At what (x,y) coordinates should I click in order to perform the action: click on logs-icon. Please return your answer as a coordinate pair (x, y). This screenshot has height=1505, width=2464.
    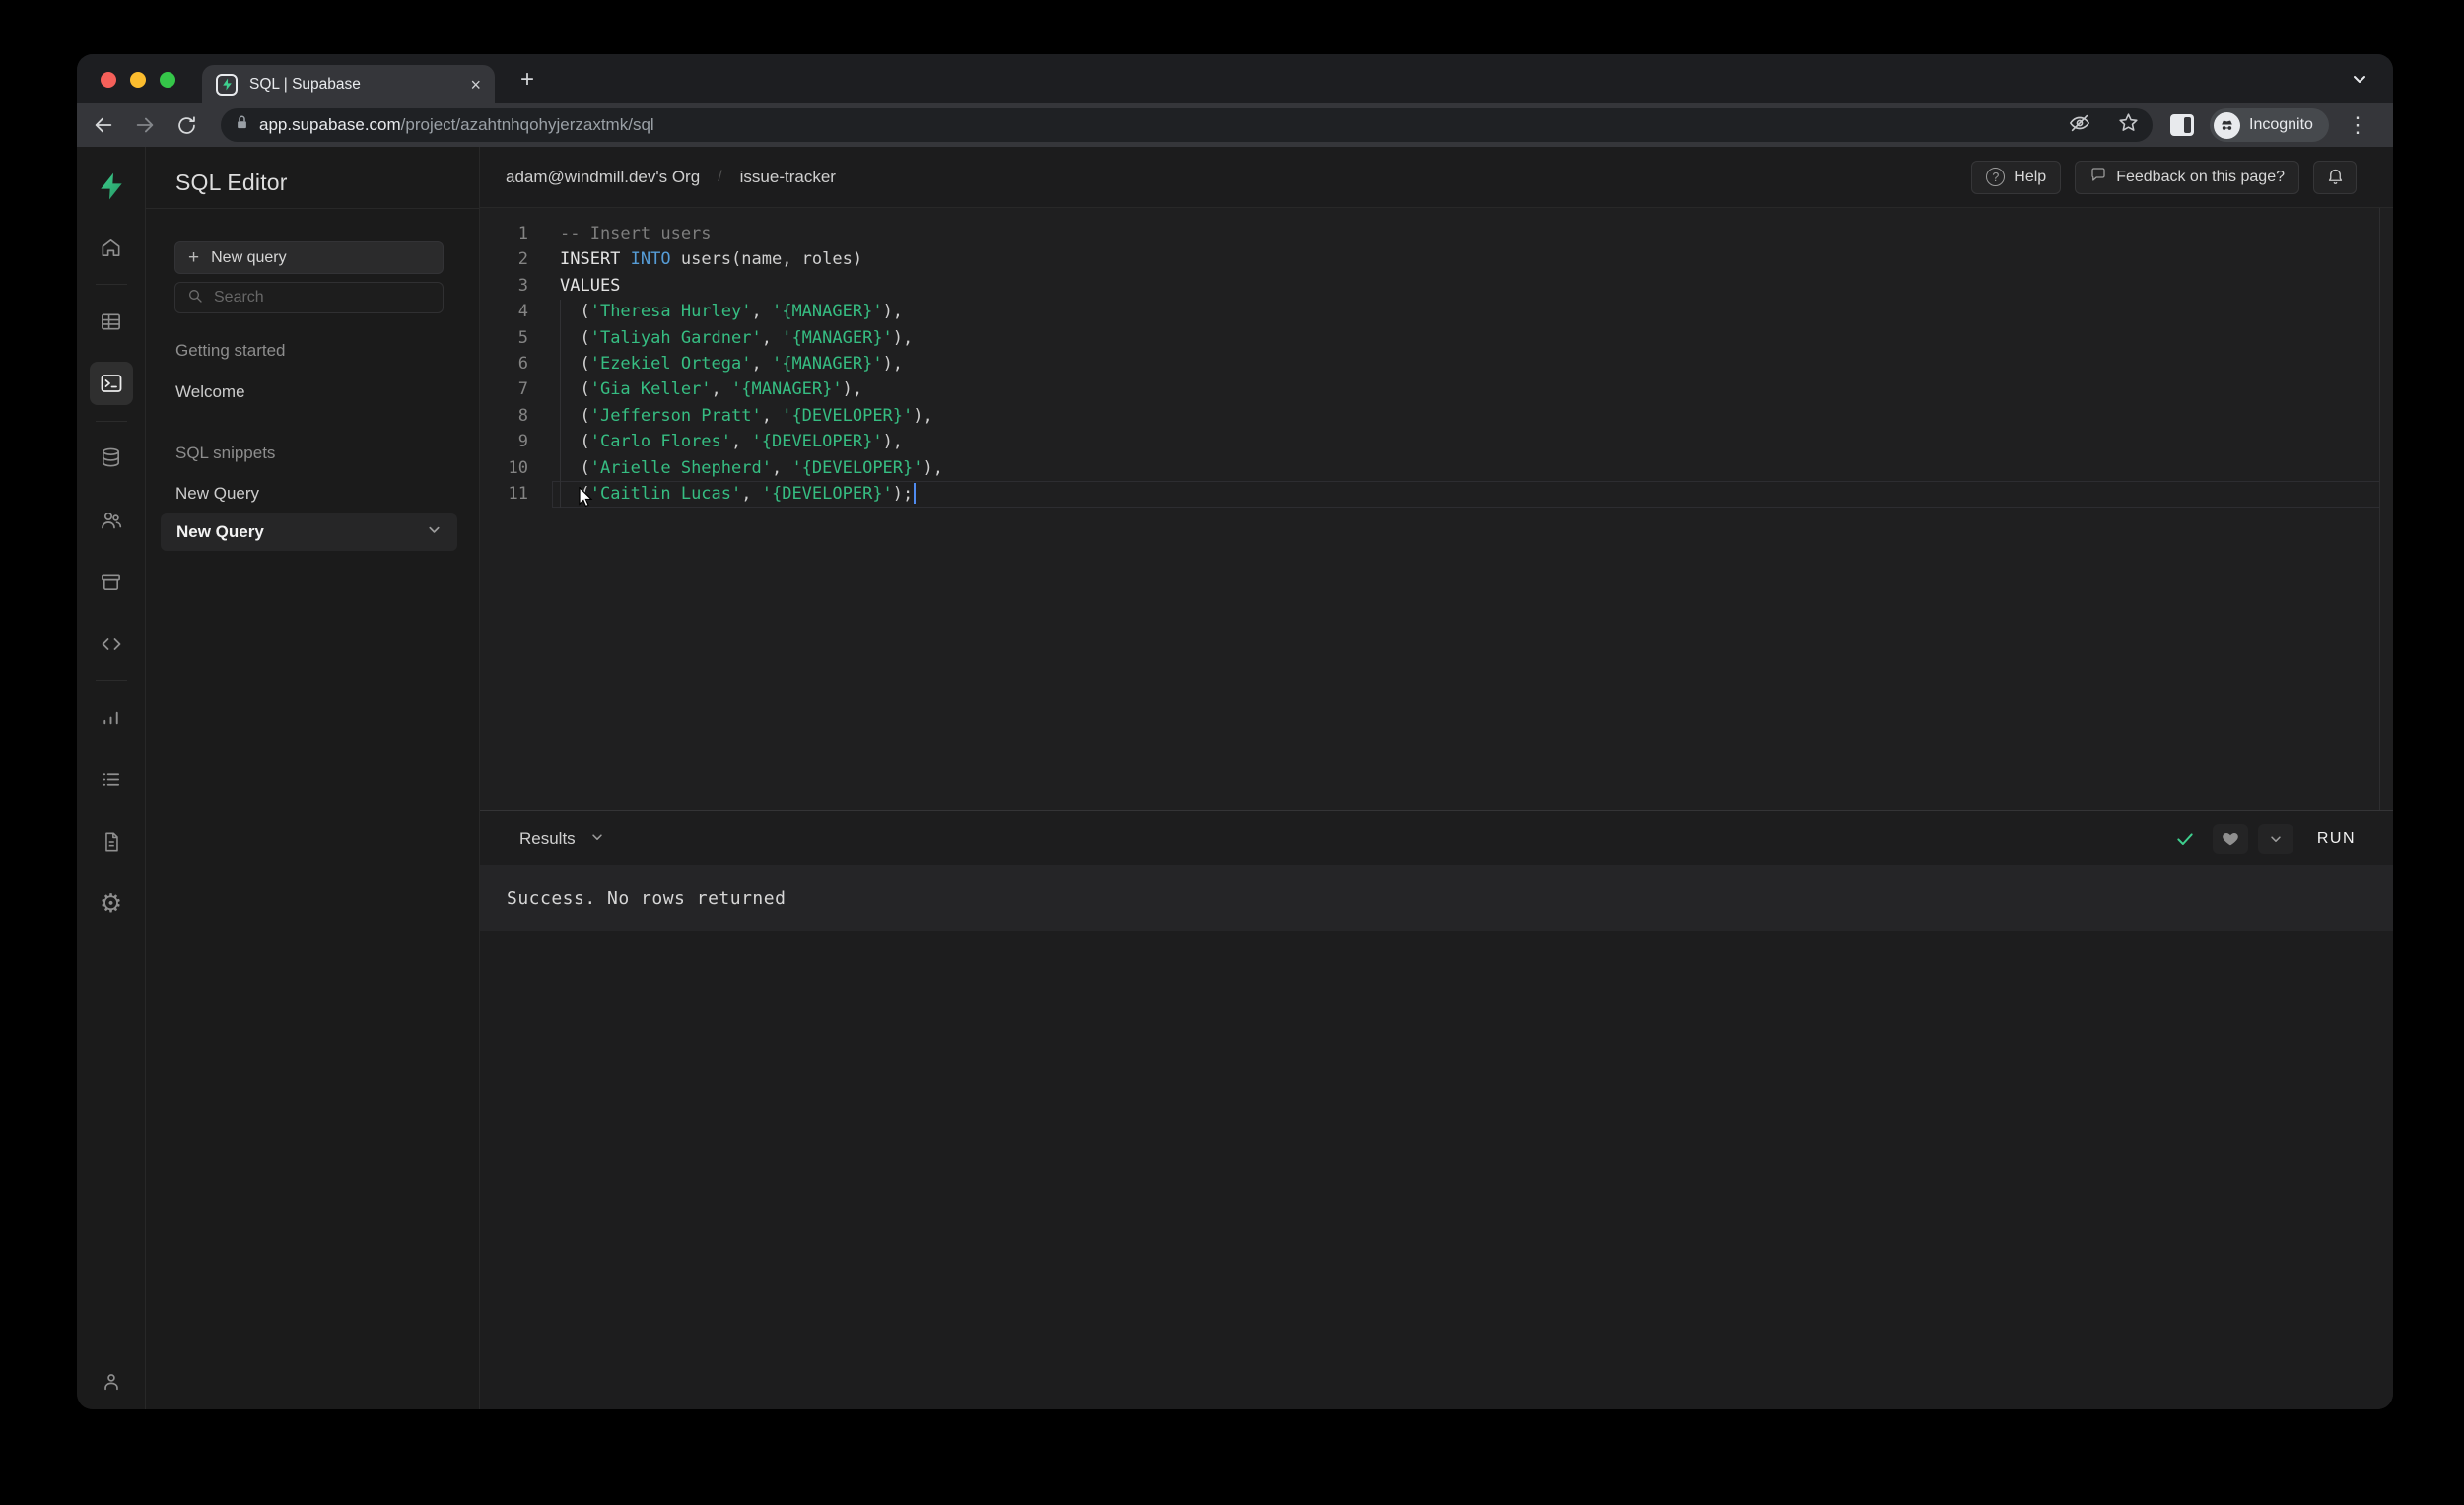
    Looking at the image, I should click on (111, 779).